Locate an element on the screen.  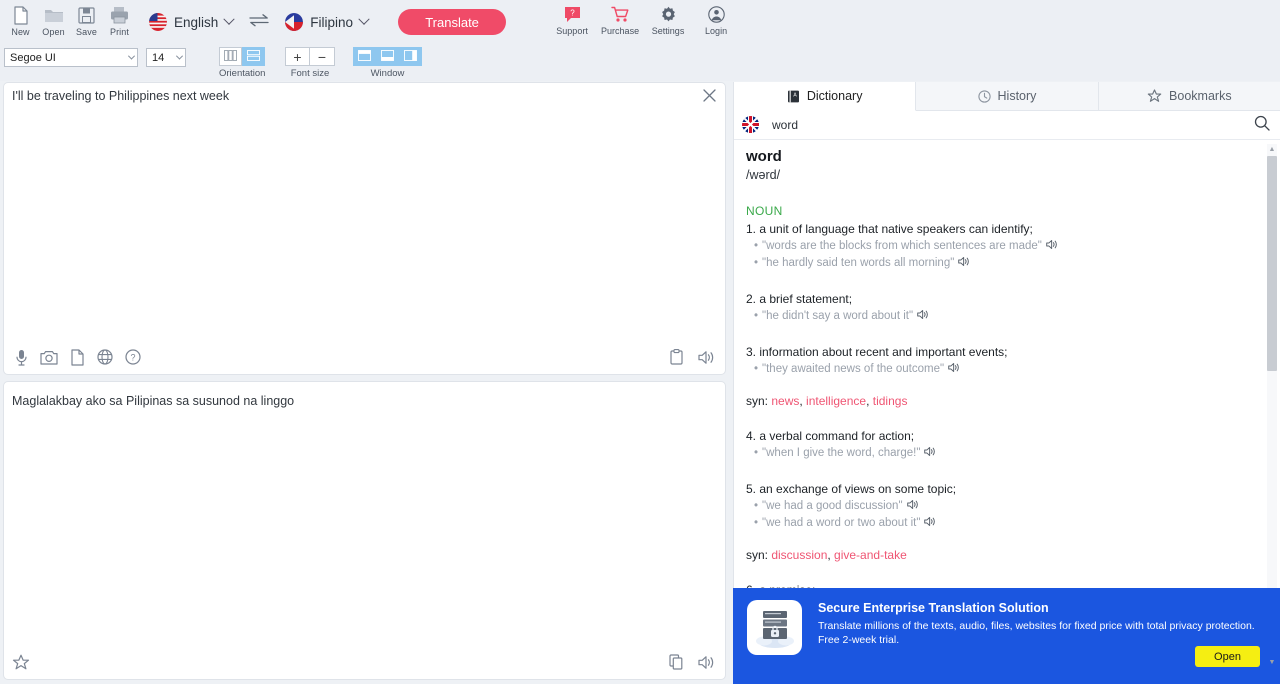
help-circle-icon: ? is located at coordinates (133, 357).